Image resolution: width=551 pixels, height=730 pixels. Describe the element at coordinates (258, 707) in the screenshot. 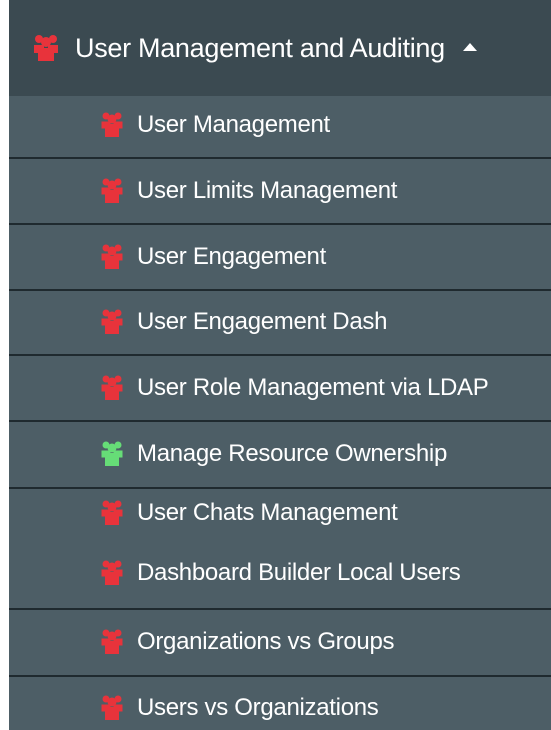

I see `menu-item-label: Users vs Organizations` at that location.